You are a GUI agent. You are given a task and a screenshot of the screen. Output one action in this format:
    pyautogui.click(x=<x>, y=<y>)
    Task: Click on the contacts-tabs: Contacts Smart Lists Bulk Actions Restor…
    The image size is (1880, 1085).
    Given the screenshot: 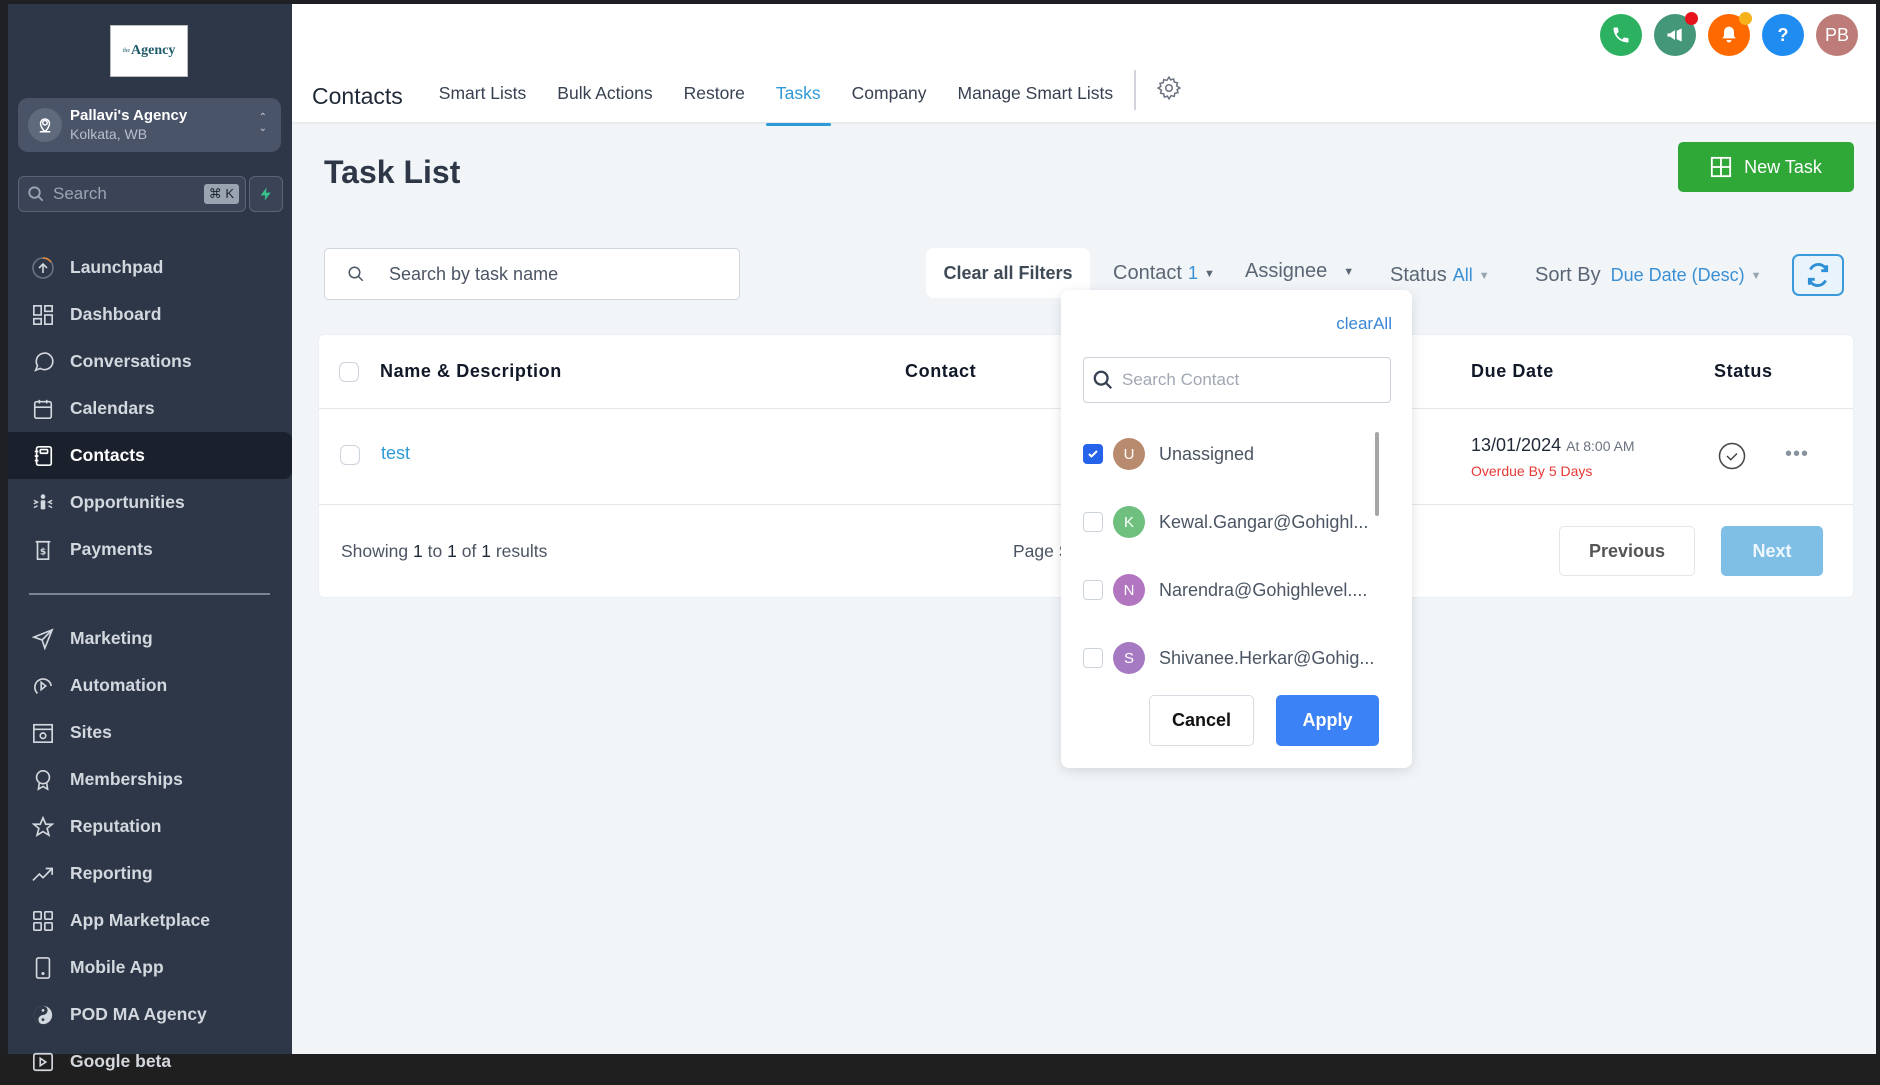 What is the action you would take?
    pyautogui.click(x=747, y=98)
    